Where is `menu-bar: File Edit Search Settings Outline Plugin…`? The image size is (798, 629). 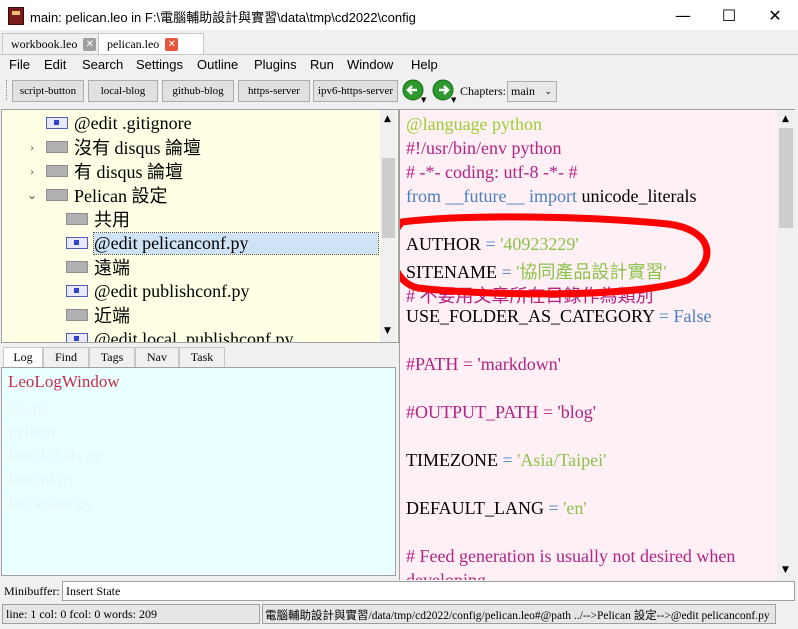 menu-bar: File Edit Search Settings Outline Plugin… is located at coordinates (399, 65).